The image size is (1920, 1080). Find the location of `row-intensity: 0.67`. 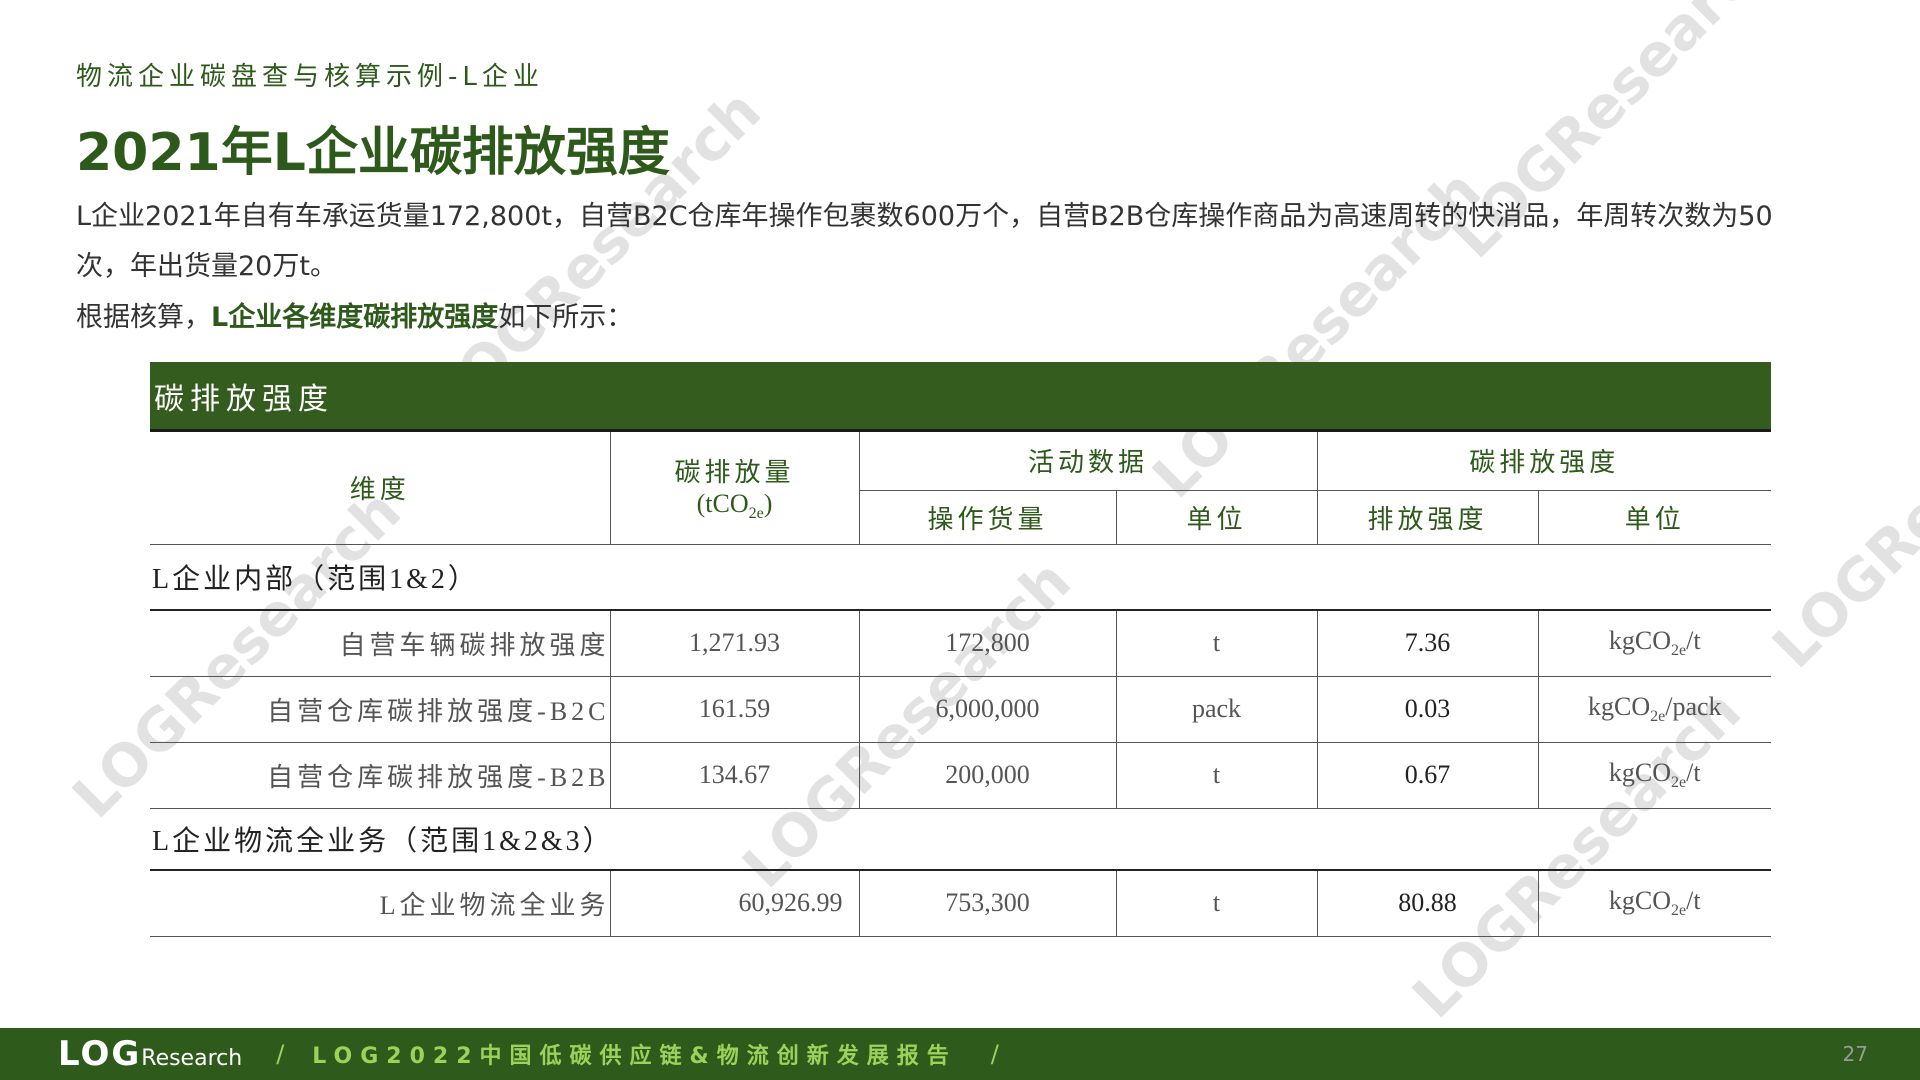

row-intensity: 0.67 is located at coordinates (1427, 775).